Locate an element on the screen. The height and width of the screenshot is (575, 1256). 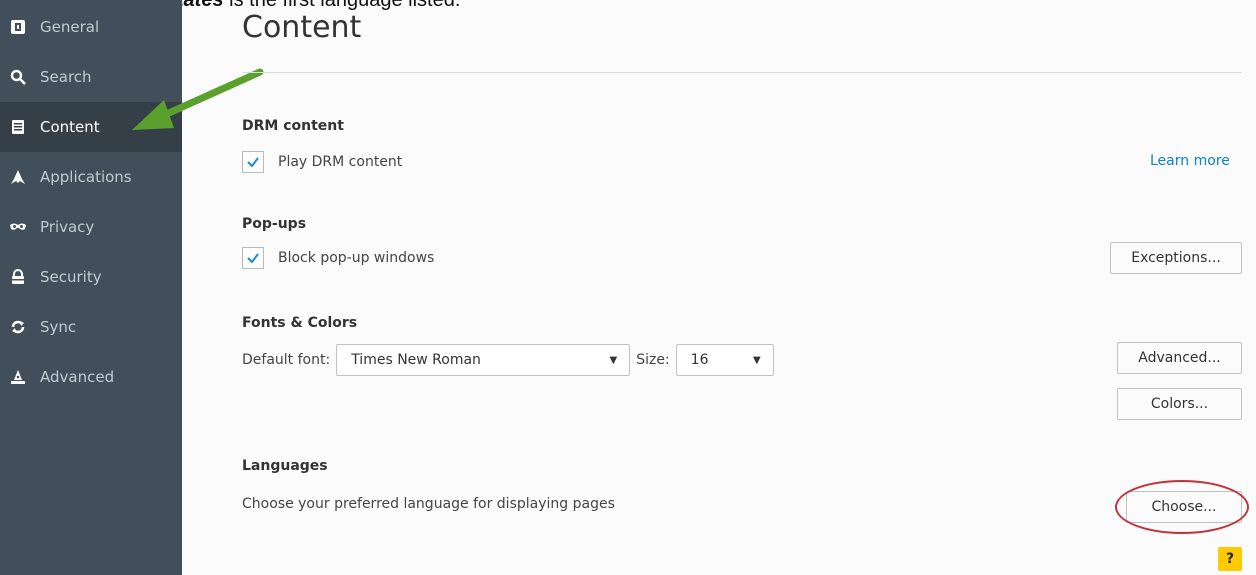
block-popups-label: Block pop-up windows is located at coordinates (356, 258).